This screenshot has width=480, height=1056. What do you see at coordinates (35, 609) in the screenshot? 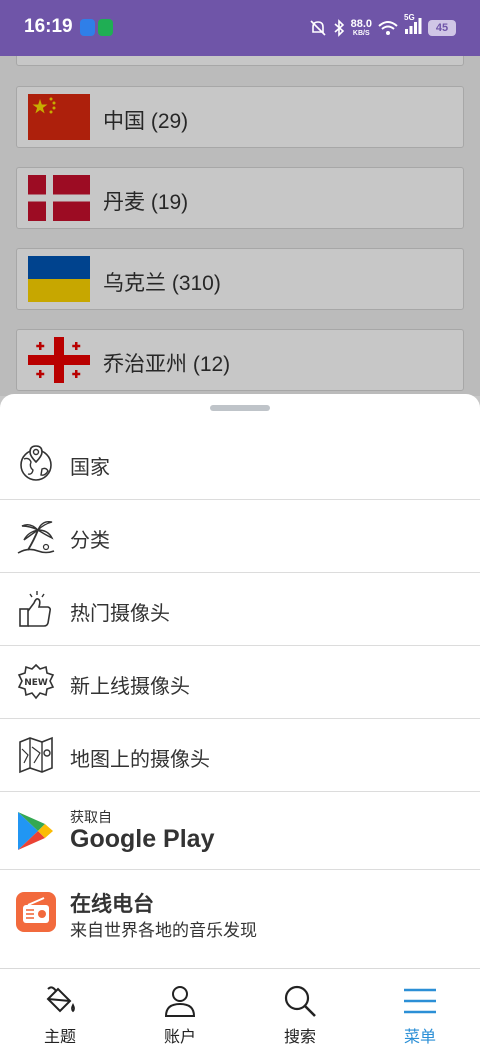
I see `thumbs-up-icon` at bounding box center [35, 609].